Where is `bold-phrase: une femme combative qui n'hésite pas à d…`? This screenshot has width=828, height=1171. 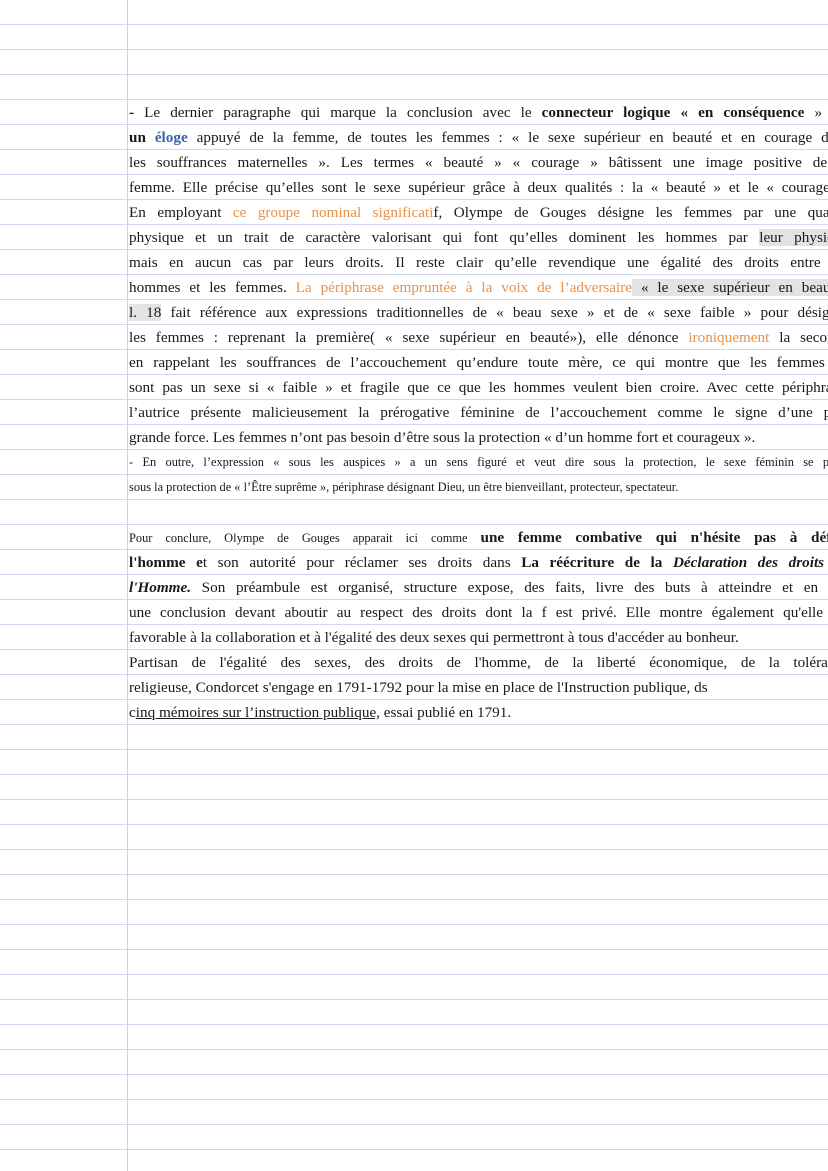 bold-phrase: une femme combative qui n'hésite pas à d… is located at coordinates (654, 537).